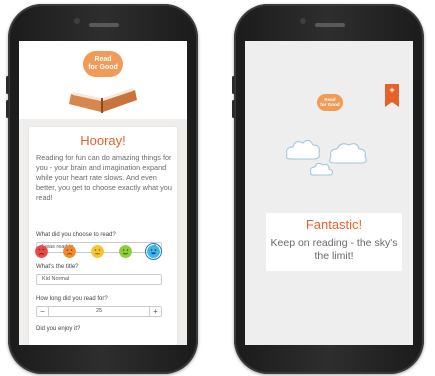 Image resolution: width=435 pixels, height=376 pixels. Describe the element at coordinates (103, 99) in the screenshot. I see `open-book-icon` at that location.